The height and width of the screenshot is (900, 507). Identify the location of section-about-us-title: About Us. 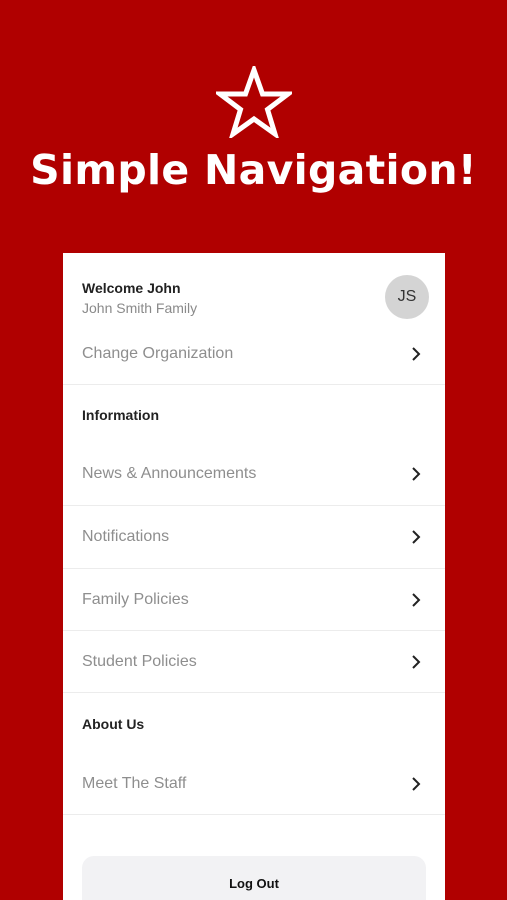
(113, 724).